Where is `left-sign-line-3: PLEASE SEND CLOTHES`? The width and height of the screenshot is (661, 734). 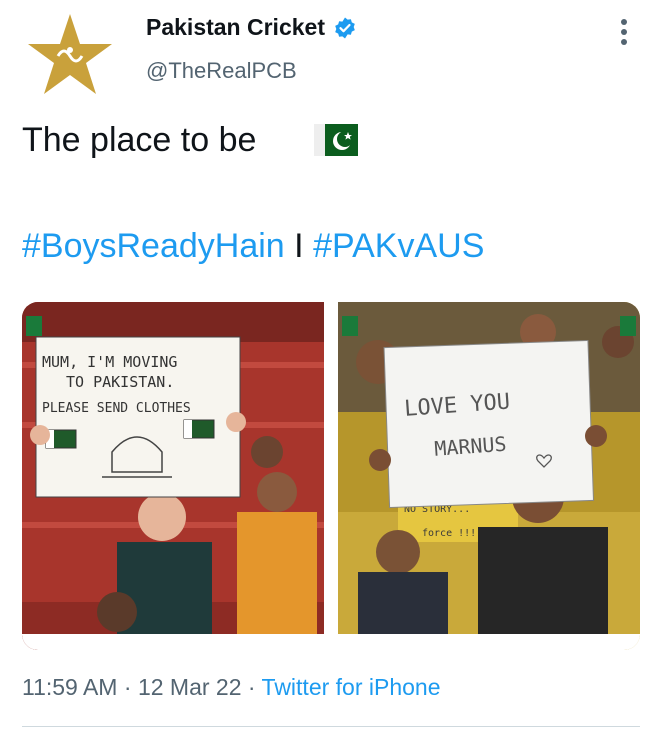
left-sign-line-3: PLEASE SEND CLOTHES is located at coordinates (116, 408).